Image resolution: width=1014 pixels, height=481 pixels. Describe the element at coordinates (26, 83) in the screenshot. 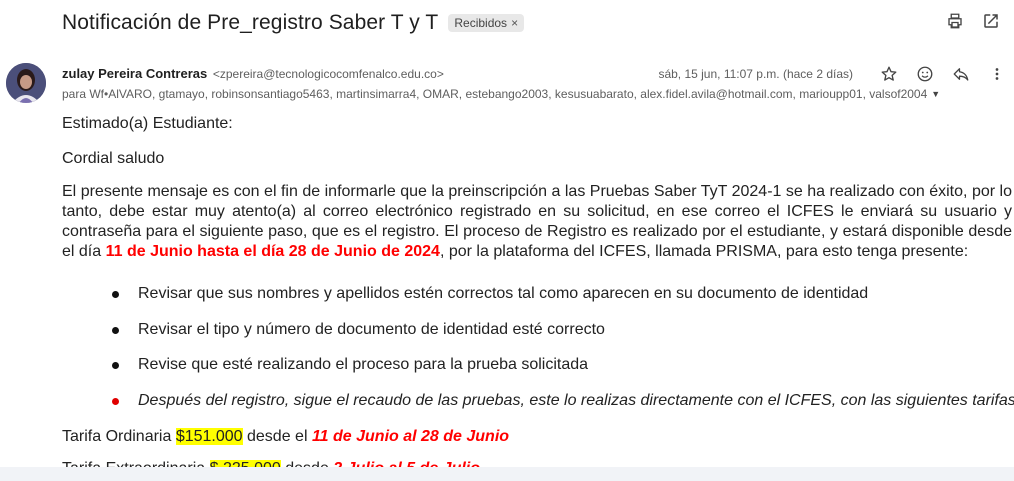

I see `avatar` at that location.